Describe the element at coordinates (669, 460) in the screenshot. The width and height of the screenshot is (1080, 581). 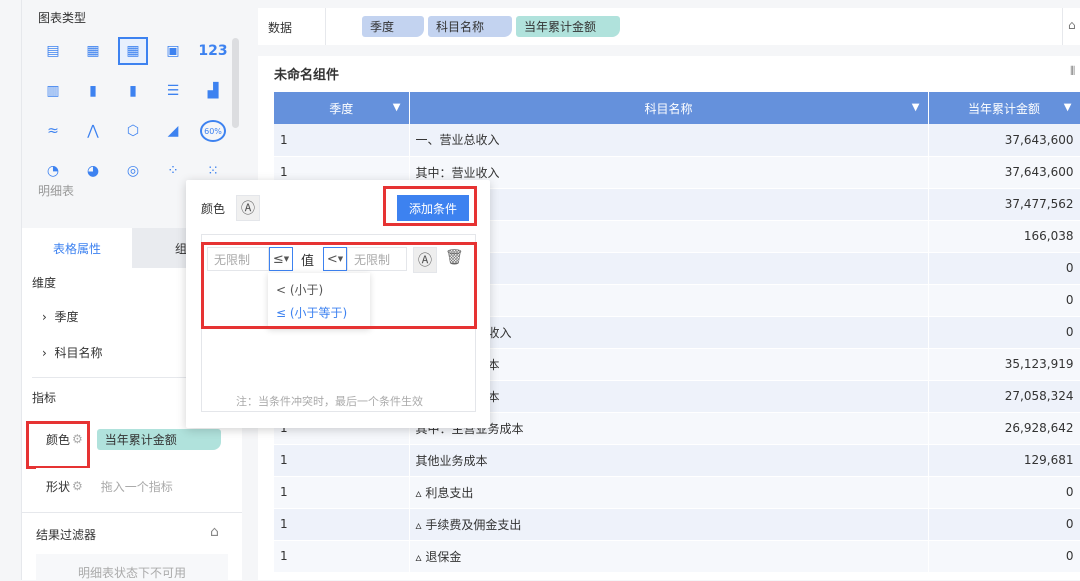
I see `account-name-cell: 其他业务成本` at that location.